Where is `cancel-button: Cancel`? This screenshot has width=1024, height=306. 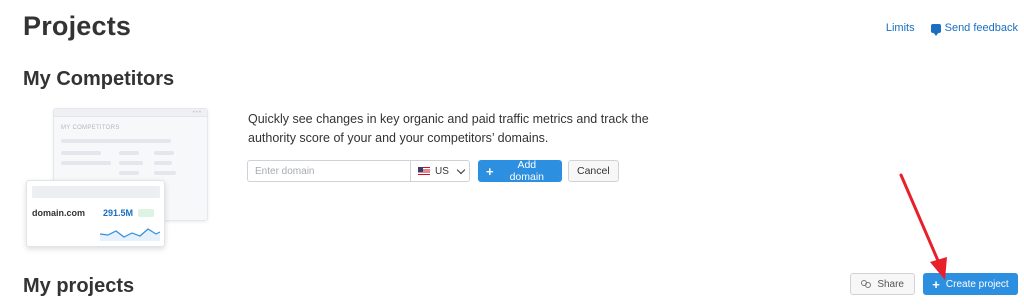 cancel-button: Cancel is located at coordinates (593, 171).